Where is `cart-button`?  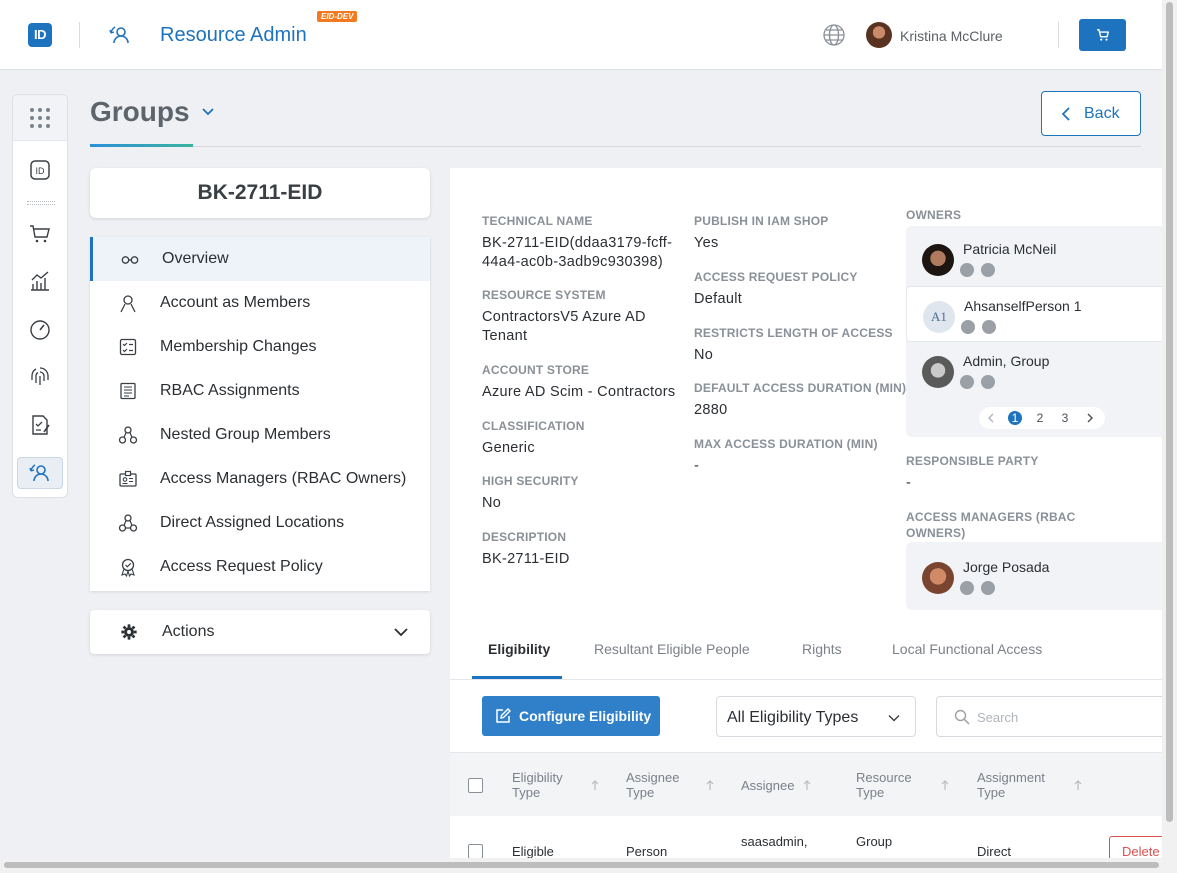
cart-button is located at coordinates (1102, 35).